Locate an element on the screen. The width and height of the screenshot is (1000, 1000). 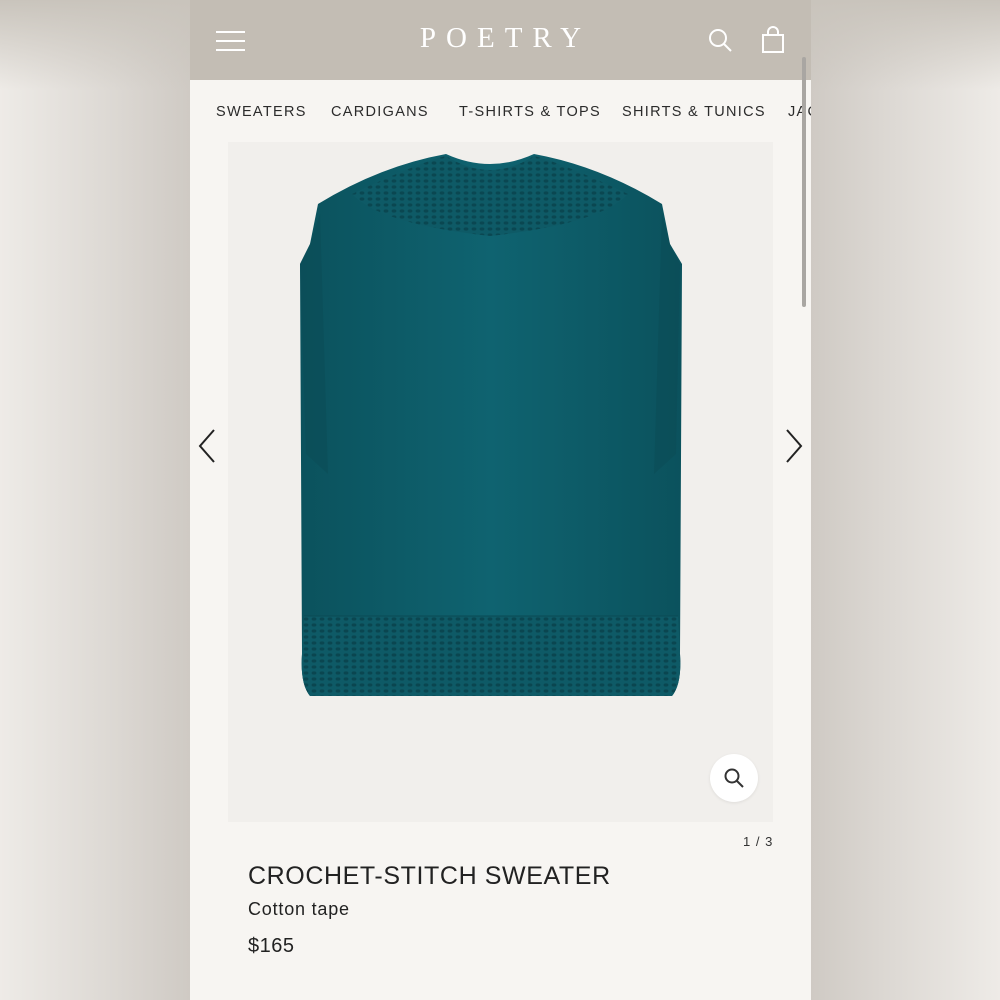
product-material: Cotton tape is located at coordinates (299, 909).